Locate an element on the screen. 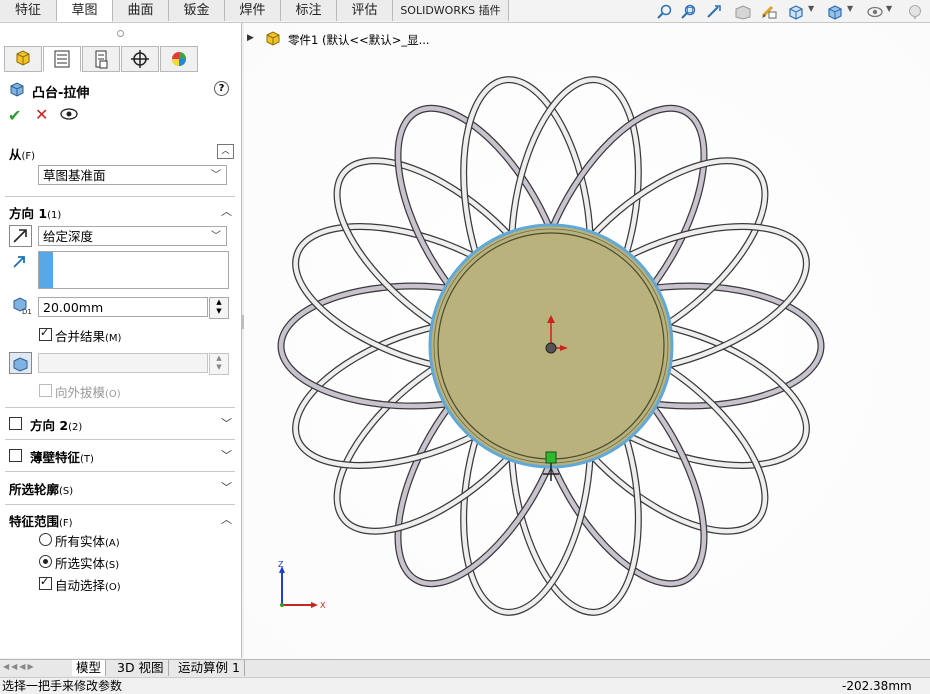 The width and height of the screenshot is (930, 694). tab-sketch: 草图 is located at coordinates (85, 11).